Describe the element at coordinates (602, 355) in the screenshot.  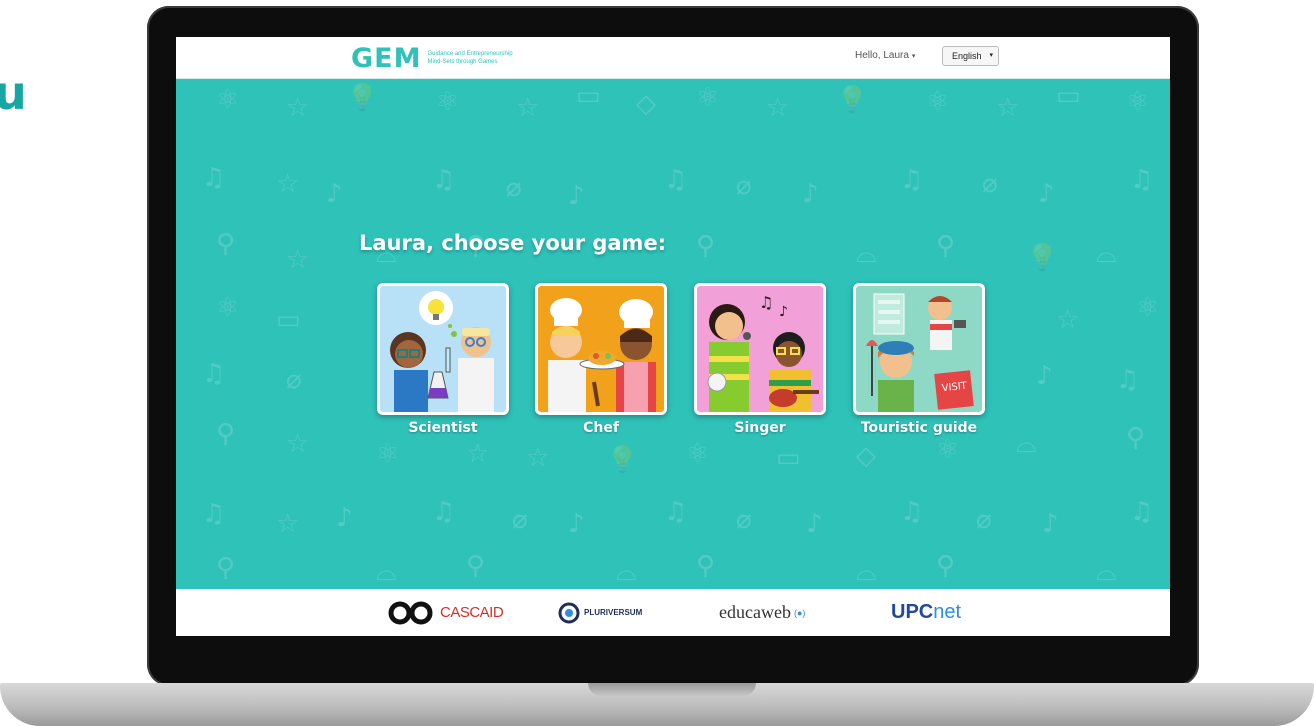
I see `chef-illustration` at that location.